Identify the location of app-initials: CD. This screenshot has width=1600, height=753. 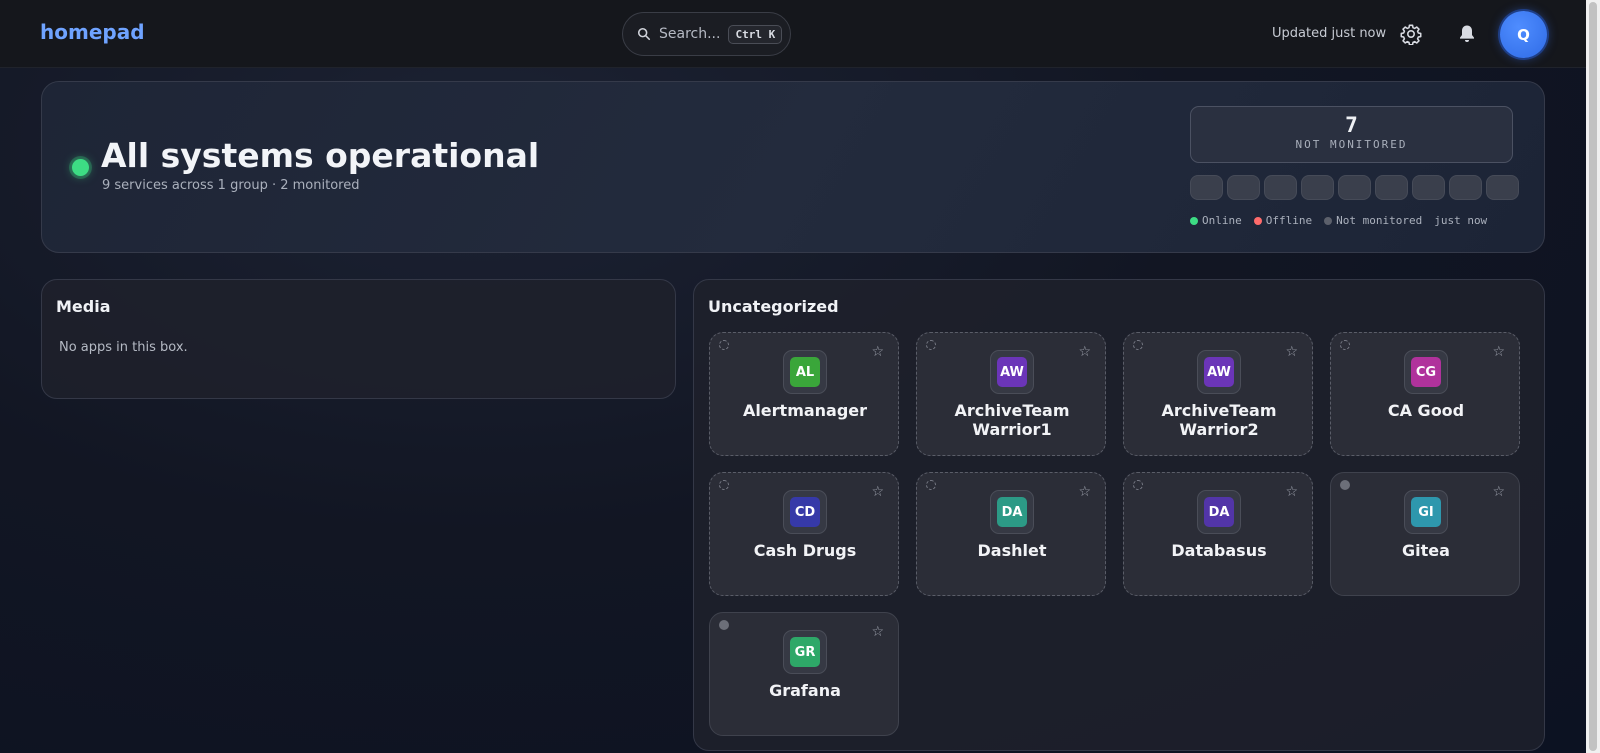
(805, 512).